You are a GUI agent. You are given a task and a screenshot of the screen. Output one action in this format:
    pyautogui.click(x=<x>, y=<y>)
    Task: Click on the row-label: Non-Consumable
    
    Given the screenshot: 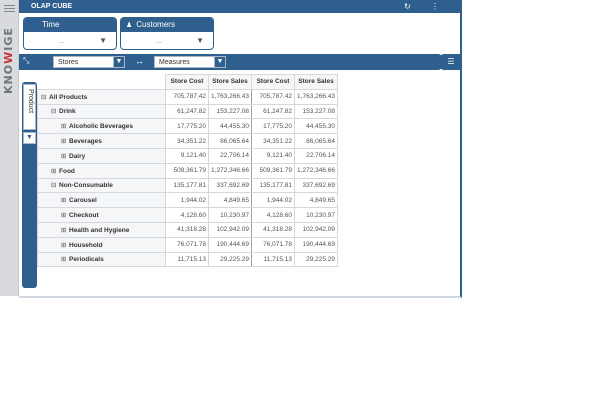 What is the action you would take?
    pyautogui.click(x=86, y=186)
    